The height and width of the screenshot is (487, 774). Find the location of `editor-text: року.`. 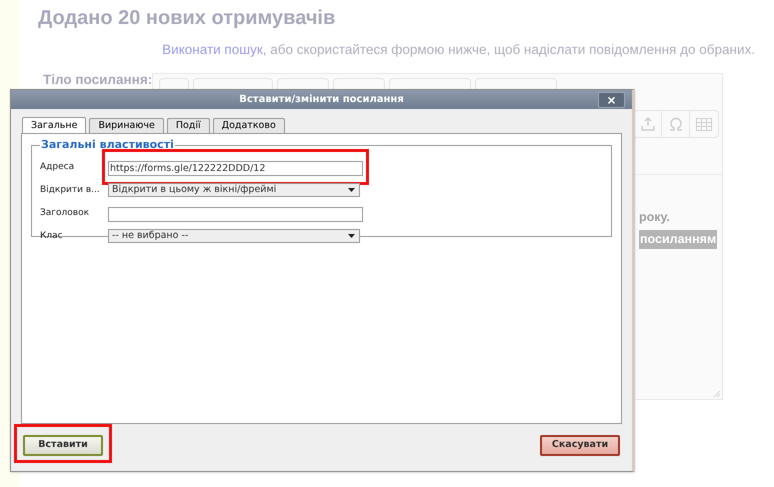

editor-text: року. is located at coordinates (654, 217).